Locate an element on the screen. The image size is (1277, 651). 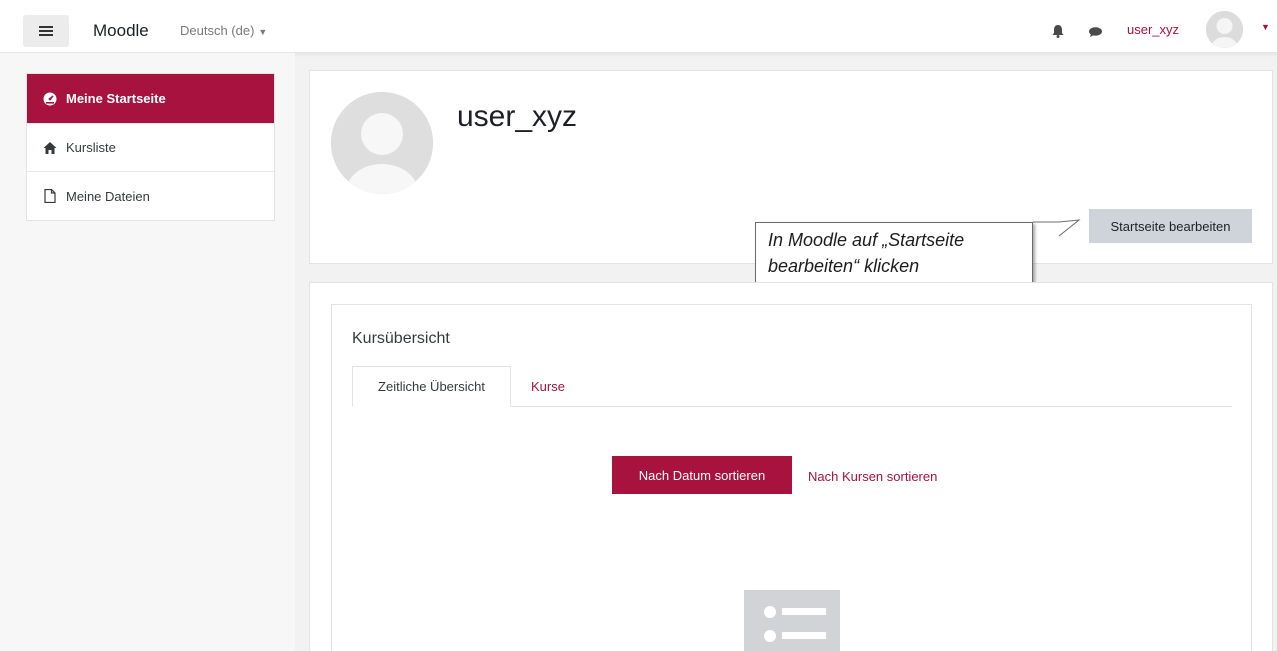
dashboard-icon is located at coordinates (50, 98).